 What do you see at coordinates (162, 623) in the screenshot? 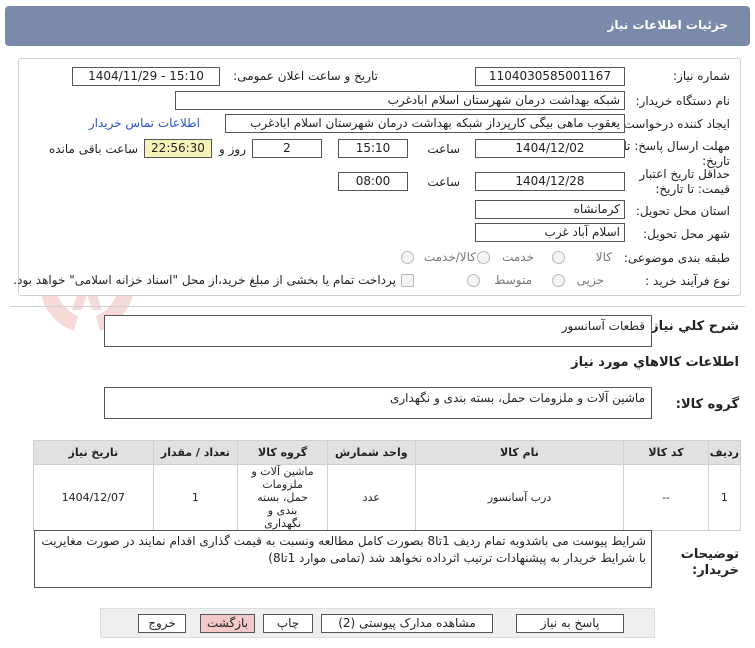
I see `exit-button: خروج` at bounding box center [162, 623].